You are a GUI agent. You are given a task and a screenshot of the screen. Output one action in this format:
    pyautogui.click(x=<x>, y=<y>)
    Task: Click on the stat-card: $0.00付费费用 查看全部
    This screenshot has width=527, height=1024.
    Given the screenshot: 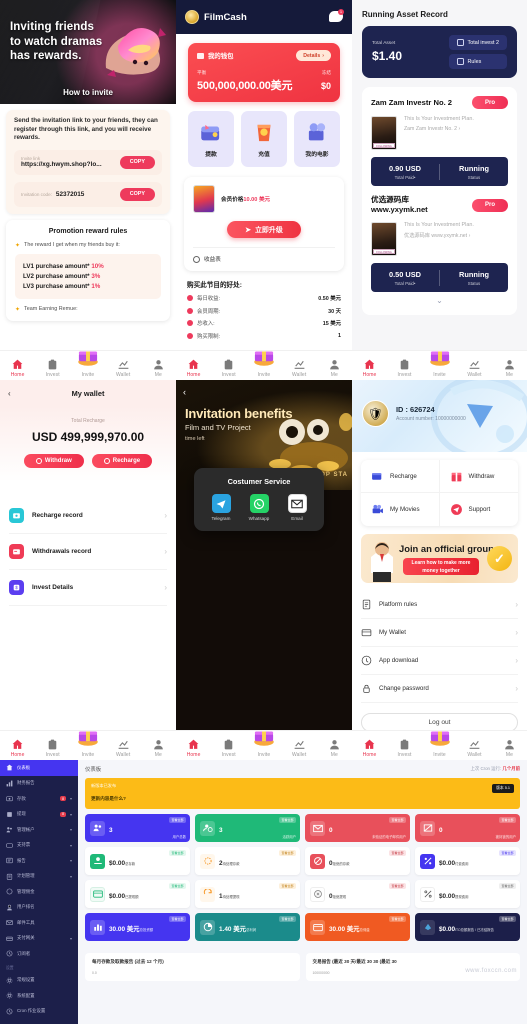 What is the action you would take?
    pyautogui.click(x=467, y=861)
    